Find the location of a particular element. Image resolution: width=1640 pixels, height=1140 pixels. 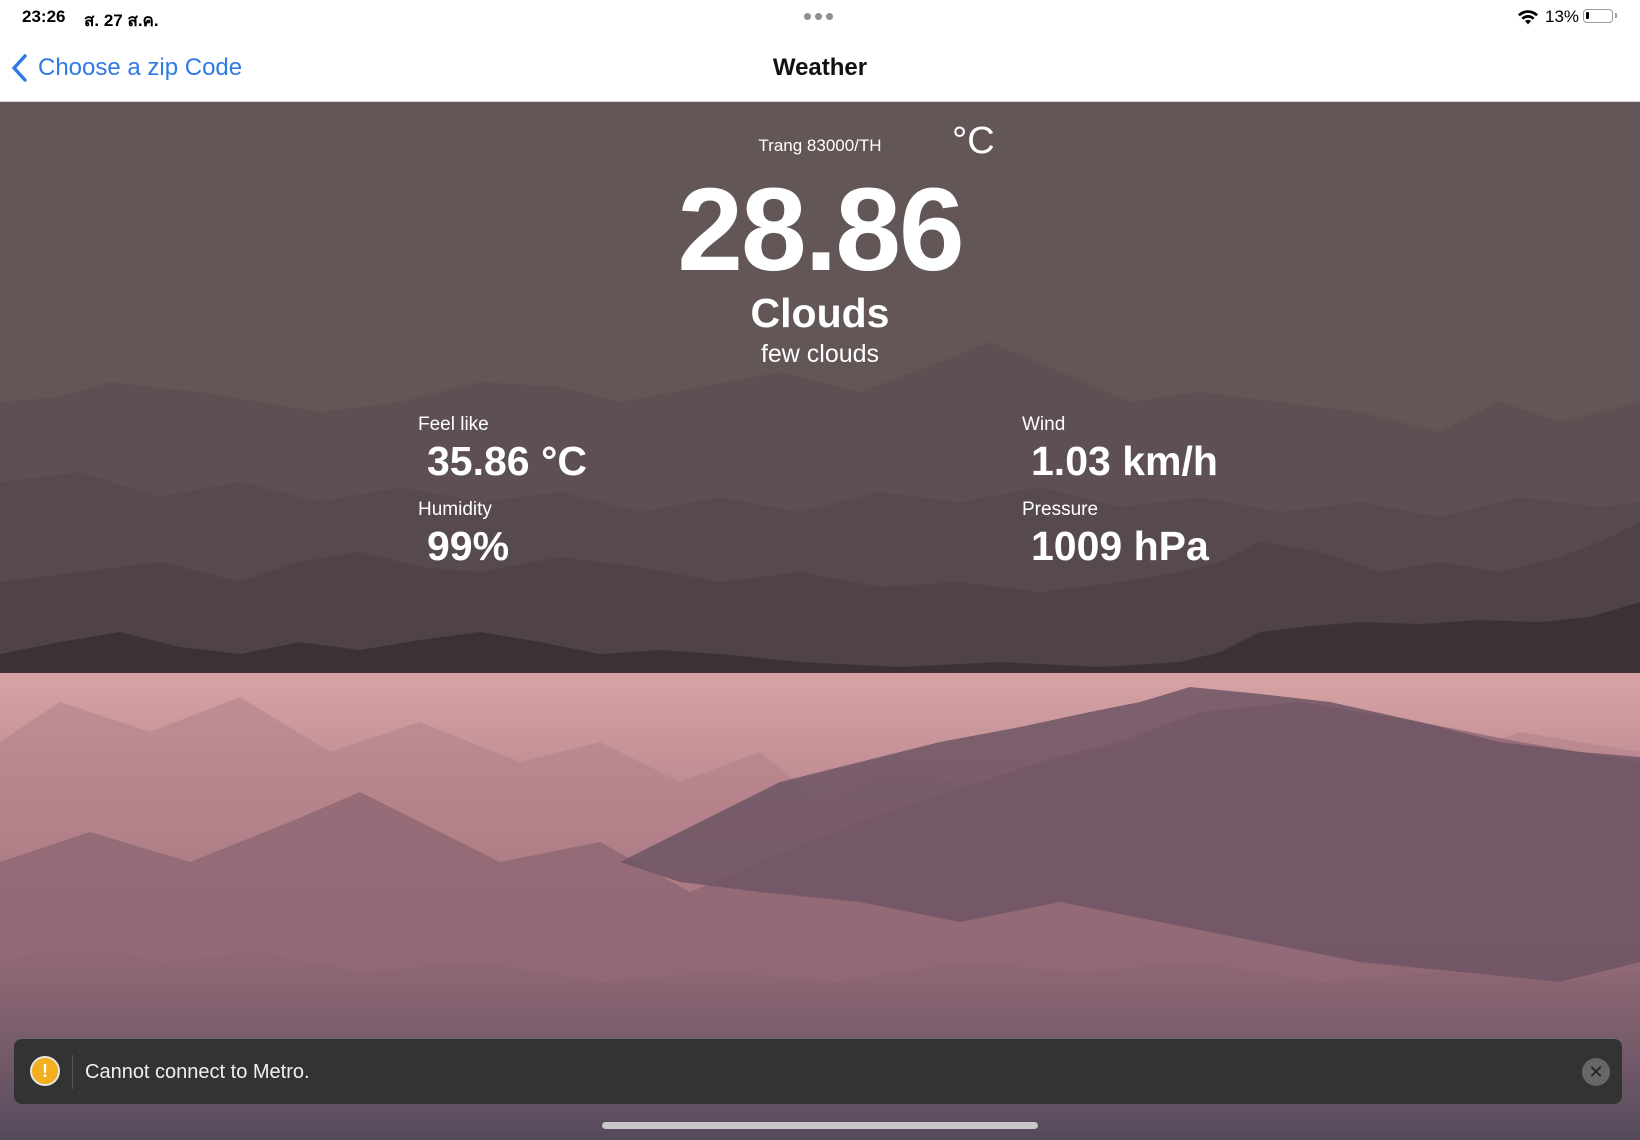

error-toast: ! Cannot connect to Metro. ✕ is located at coordinates (818, 1071).